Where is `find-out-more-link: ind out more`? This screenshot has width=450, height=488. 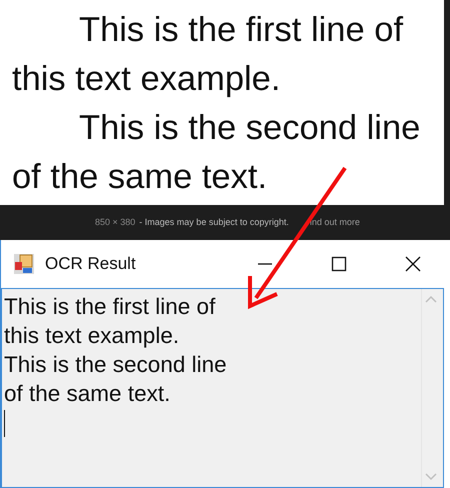 find-out-more-link: ind out more is located at coordinates (335, 221).